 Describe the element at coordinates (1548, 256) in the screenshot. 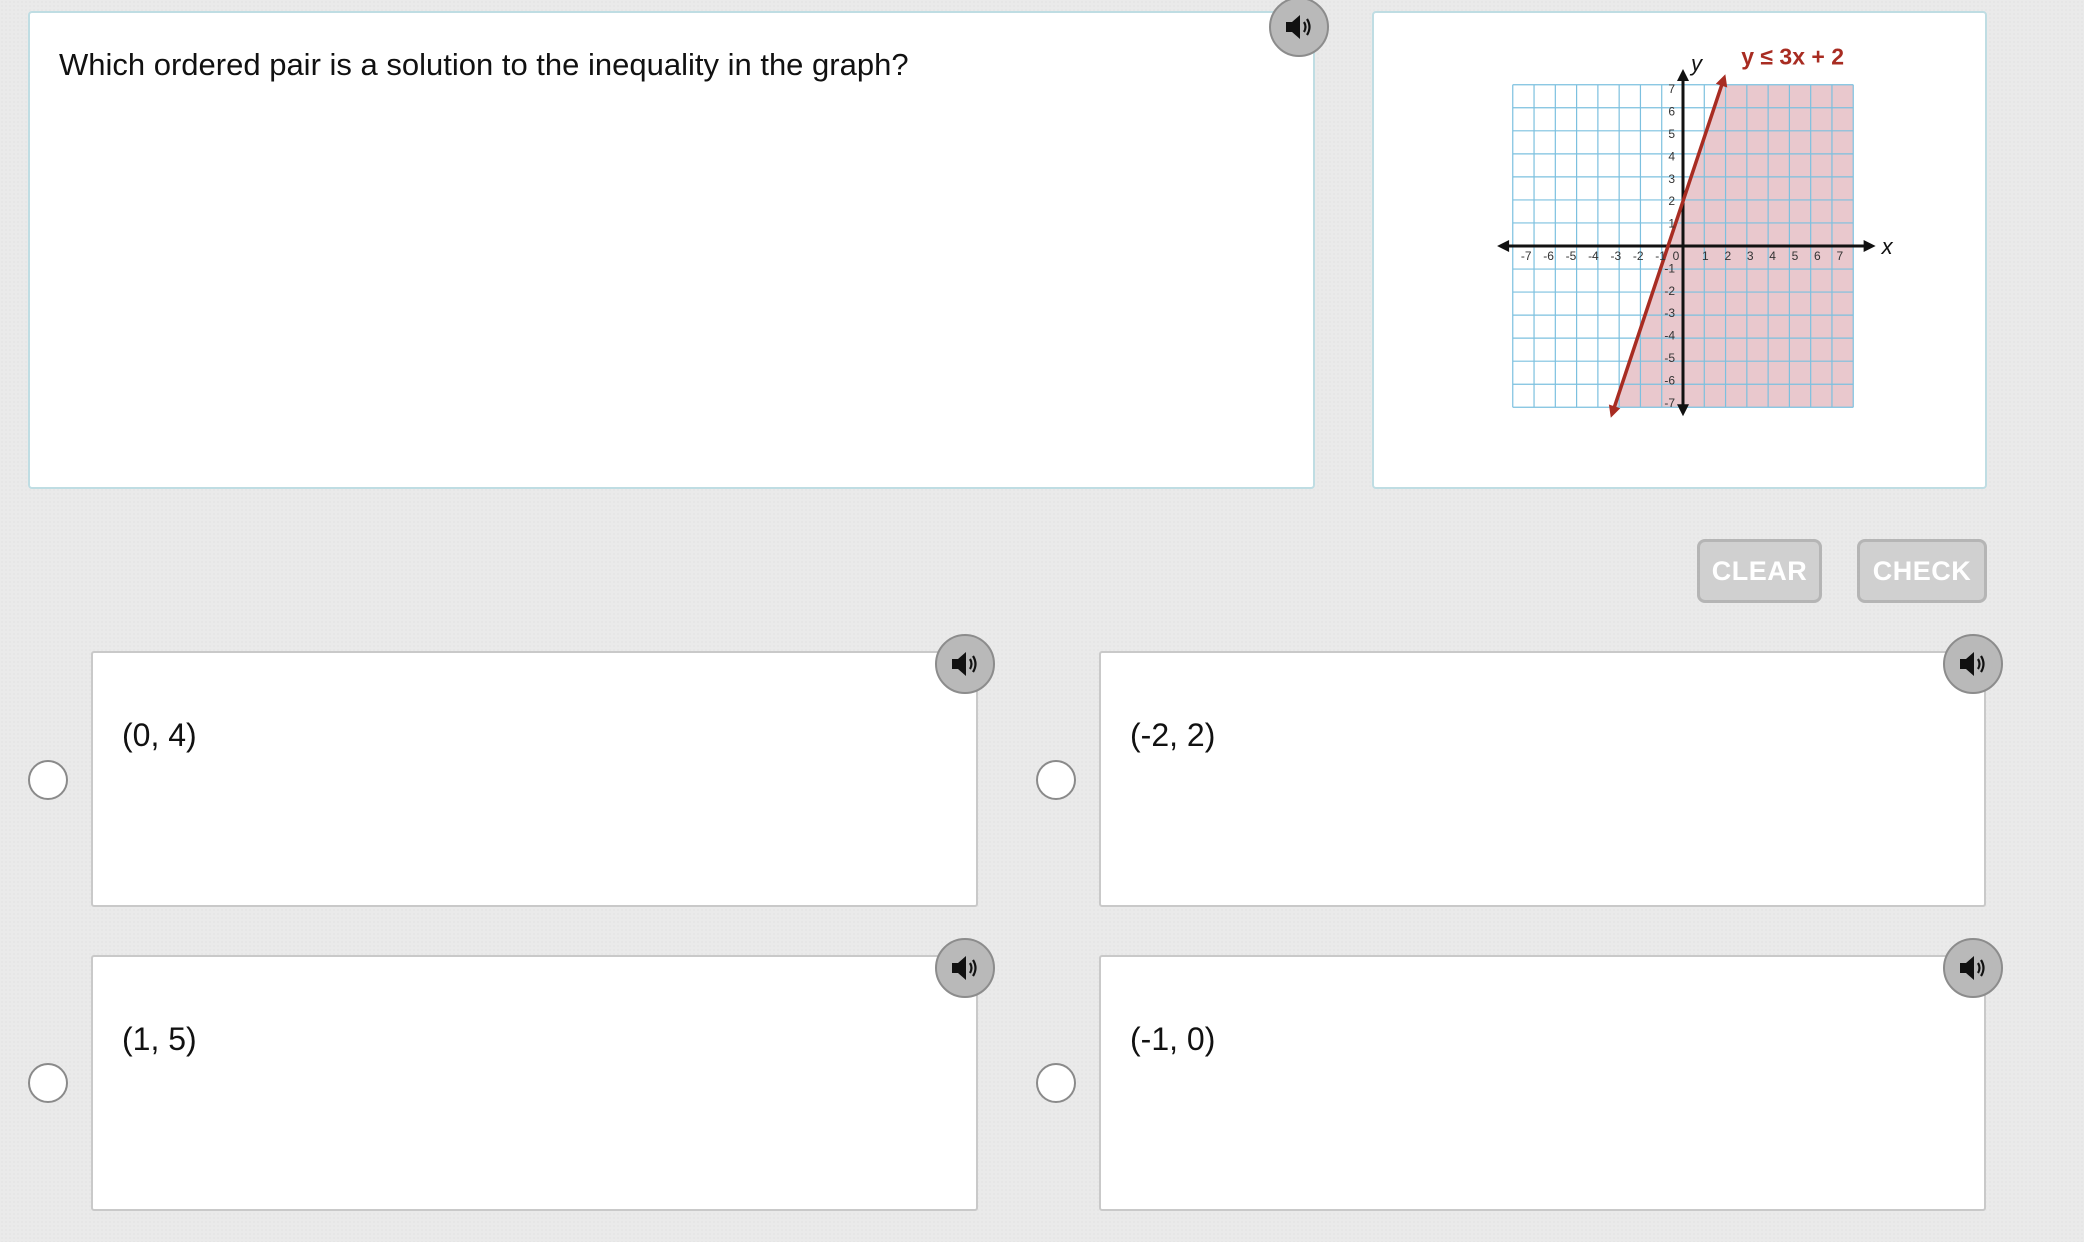

I see `x-tick-label: -6` at that location.